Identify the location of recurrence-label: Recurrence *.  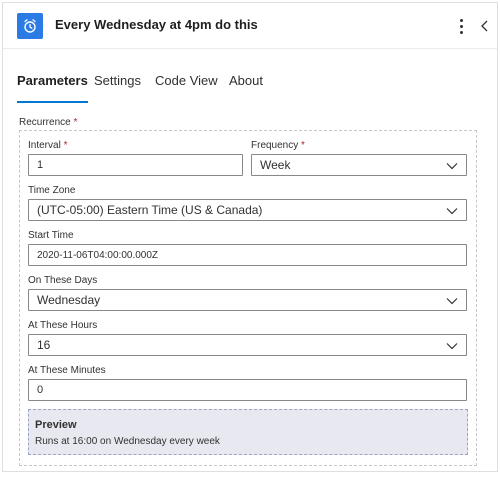
(48, 122).